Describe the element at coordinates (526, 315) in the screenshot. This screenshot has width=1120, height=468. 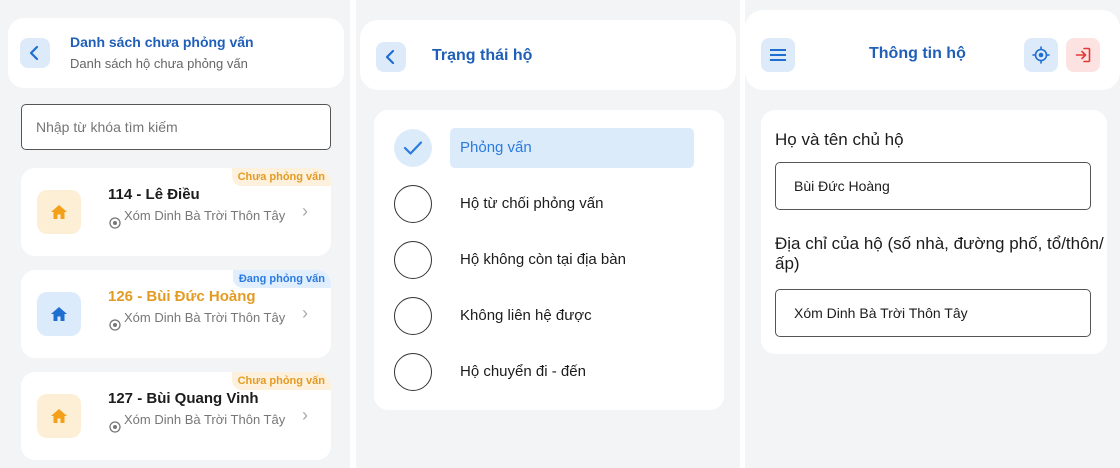
I see `option-label: Không liên hệ được` at that location.